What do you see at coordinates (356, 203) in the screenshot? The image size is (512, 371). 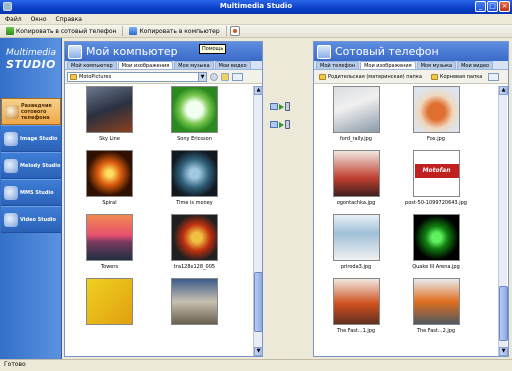 I see `file-name: ogontachka.jpg` at bounding box center [356, 203].